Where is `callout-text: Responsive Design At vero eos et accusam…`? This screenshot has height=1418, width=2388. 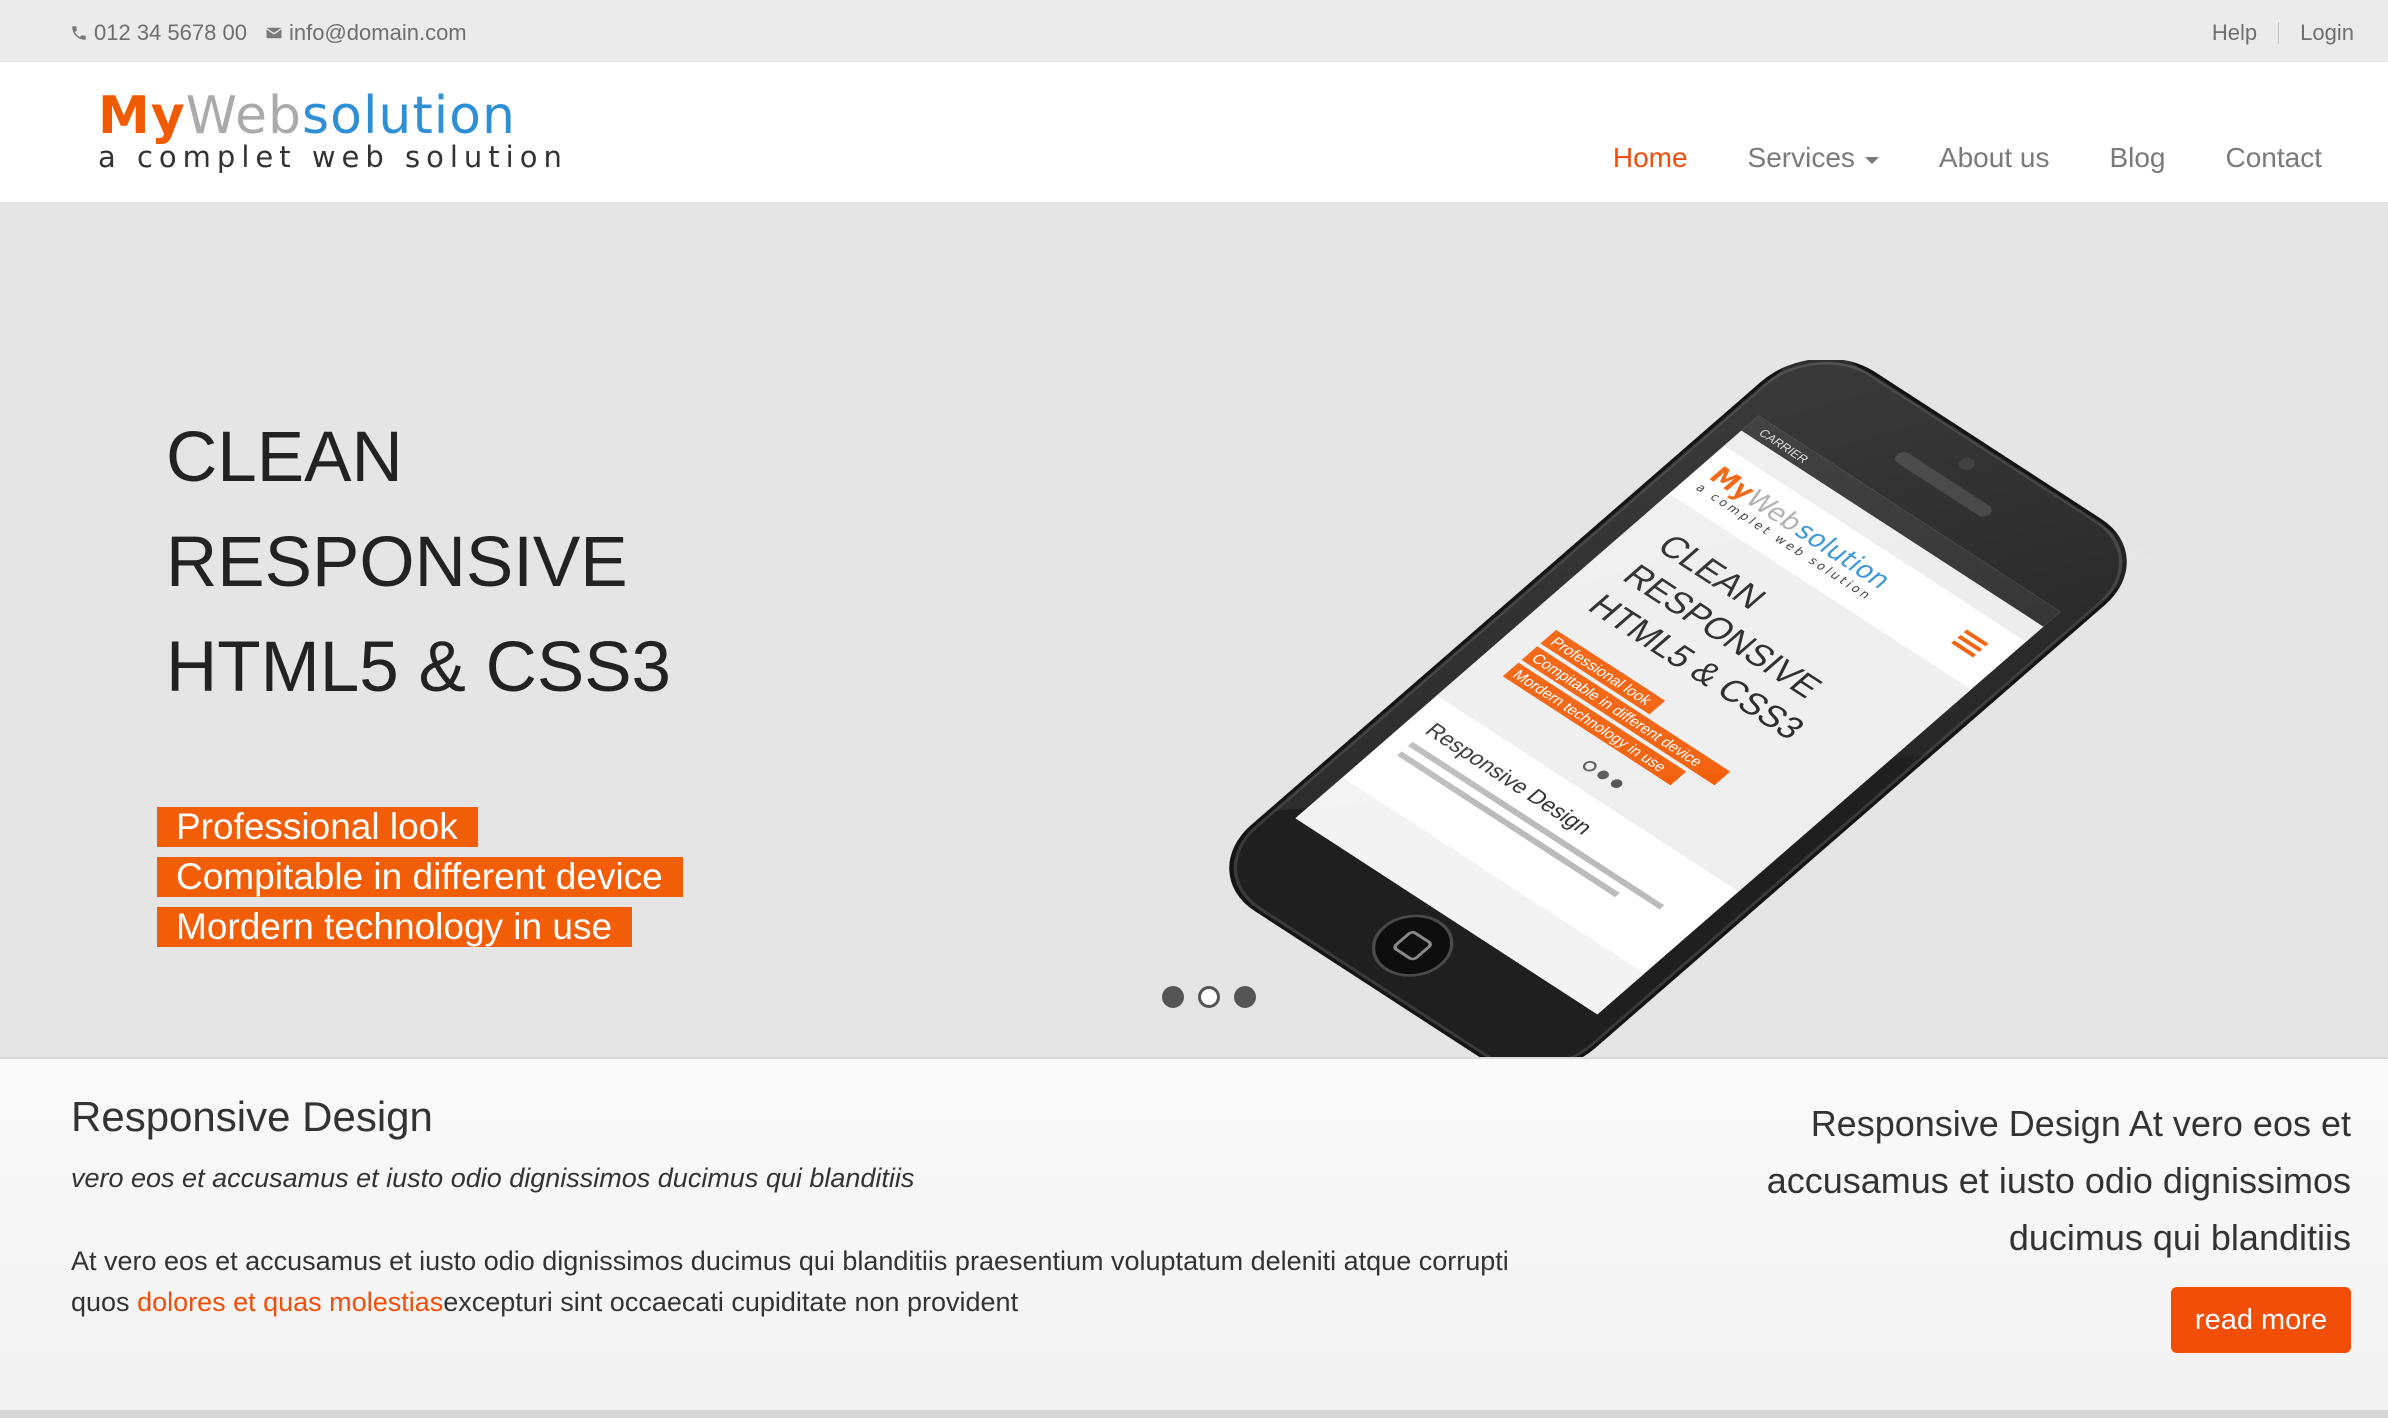
callout-text: Responsive Design At vero eos et accusam… is located at coordinates (2058, 1180).